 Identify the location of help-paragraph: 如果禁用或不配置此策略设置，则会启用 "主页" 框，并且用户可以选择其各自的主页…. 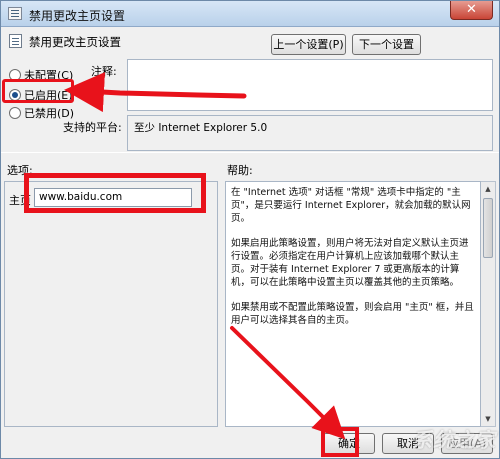
(352, 314).